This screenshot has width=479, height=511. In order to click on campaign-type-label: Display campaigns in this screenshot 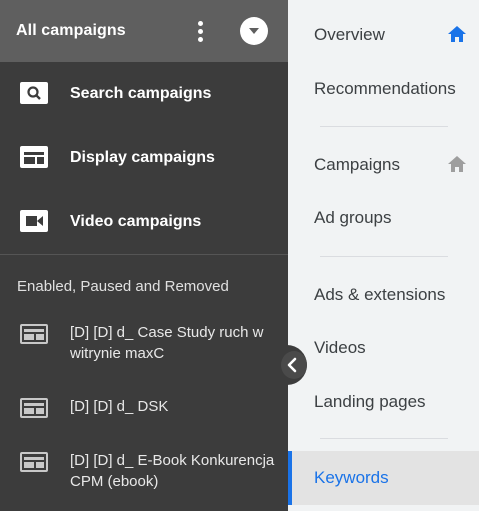, I will do `click(142, 157)`.